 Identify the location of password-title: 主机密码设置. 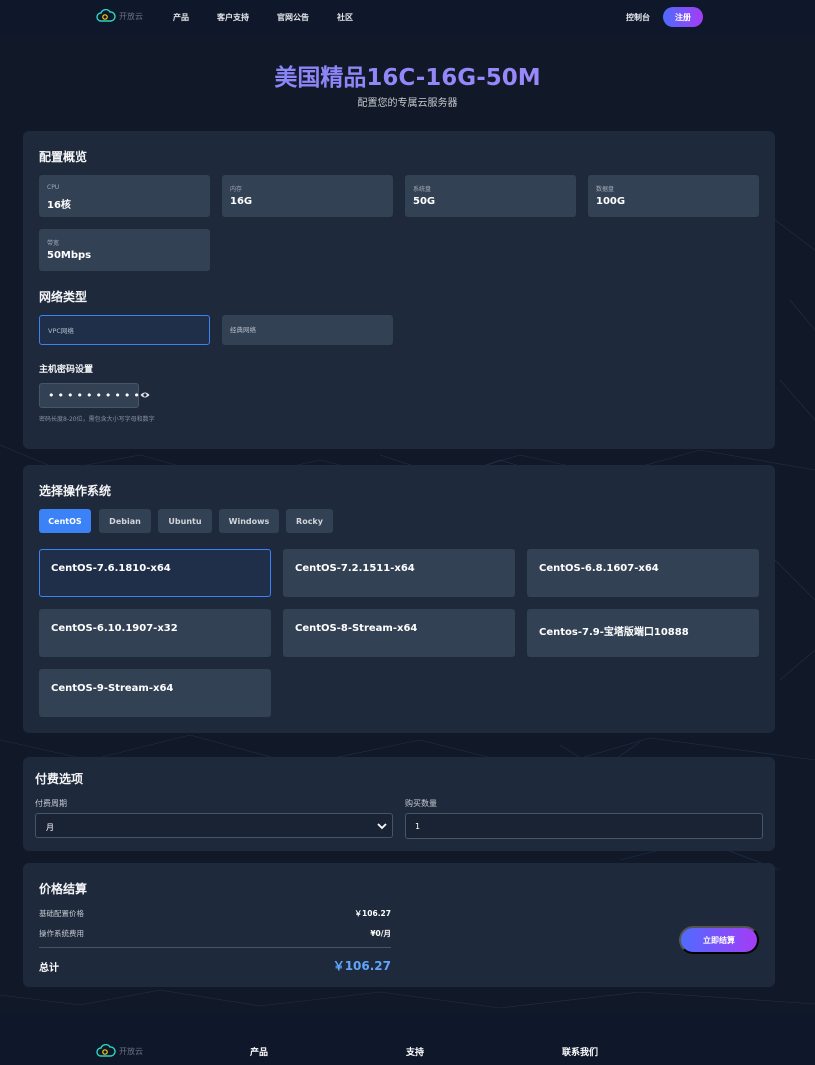
(66, 370).